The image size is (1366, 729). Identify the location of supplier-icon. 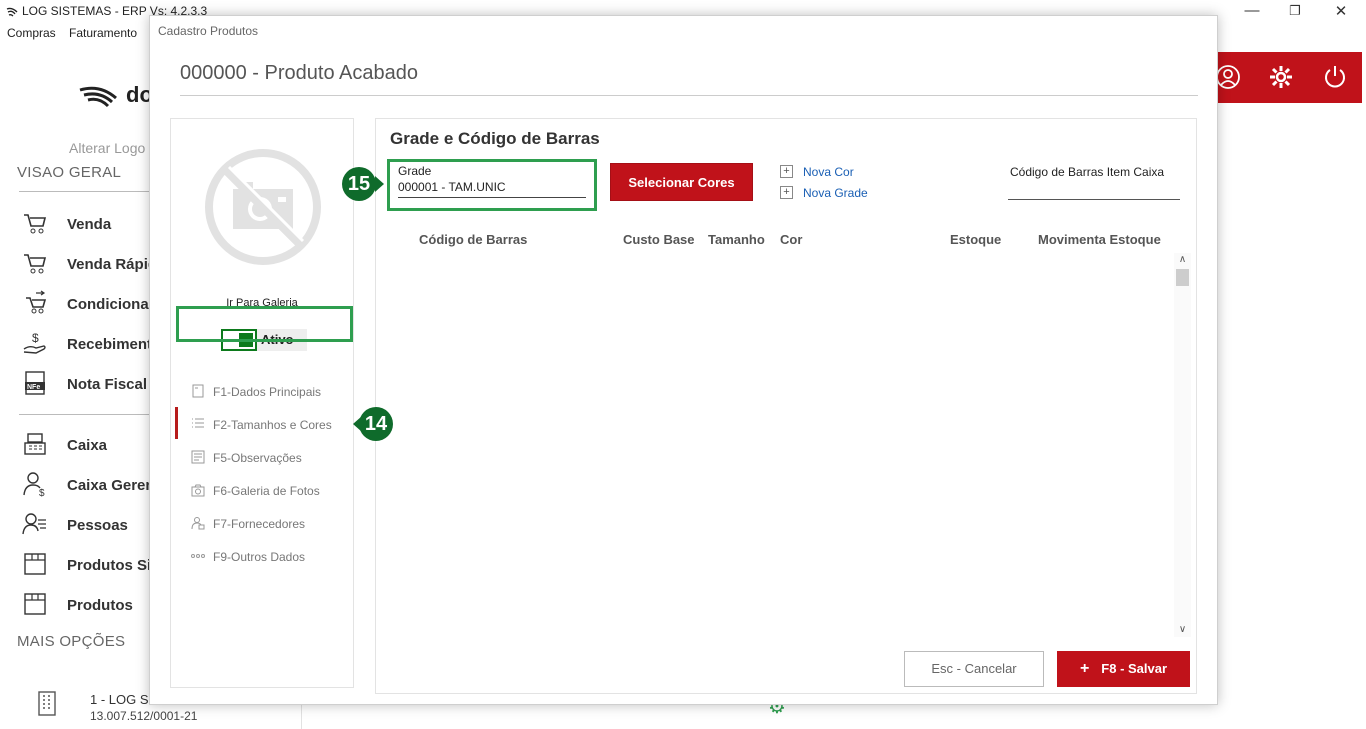
(198, 523).